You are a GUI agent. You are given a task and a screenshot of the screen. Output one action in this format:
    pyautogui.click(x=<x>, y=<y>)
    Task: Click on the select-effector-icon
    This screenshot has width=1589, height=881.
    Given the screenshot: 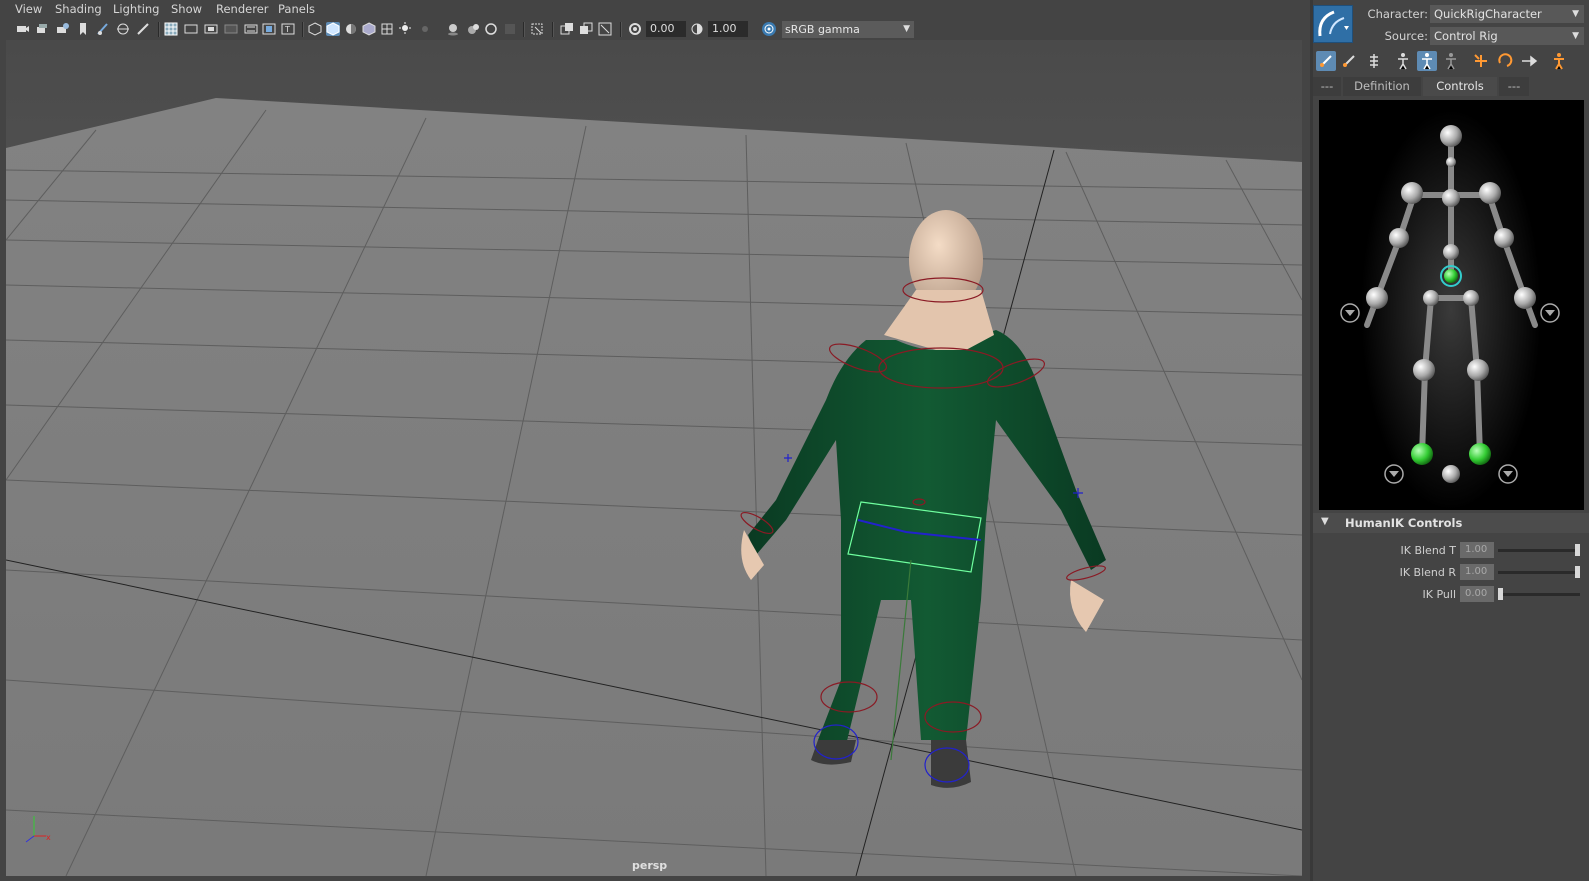 What is the action you would take?
    pyautogui.click(x=1374, y=61)
    